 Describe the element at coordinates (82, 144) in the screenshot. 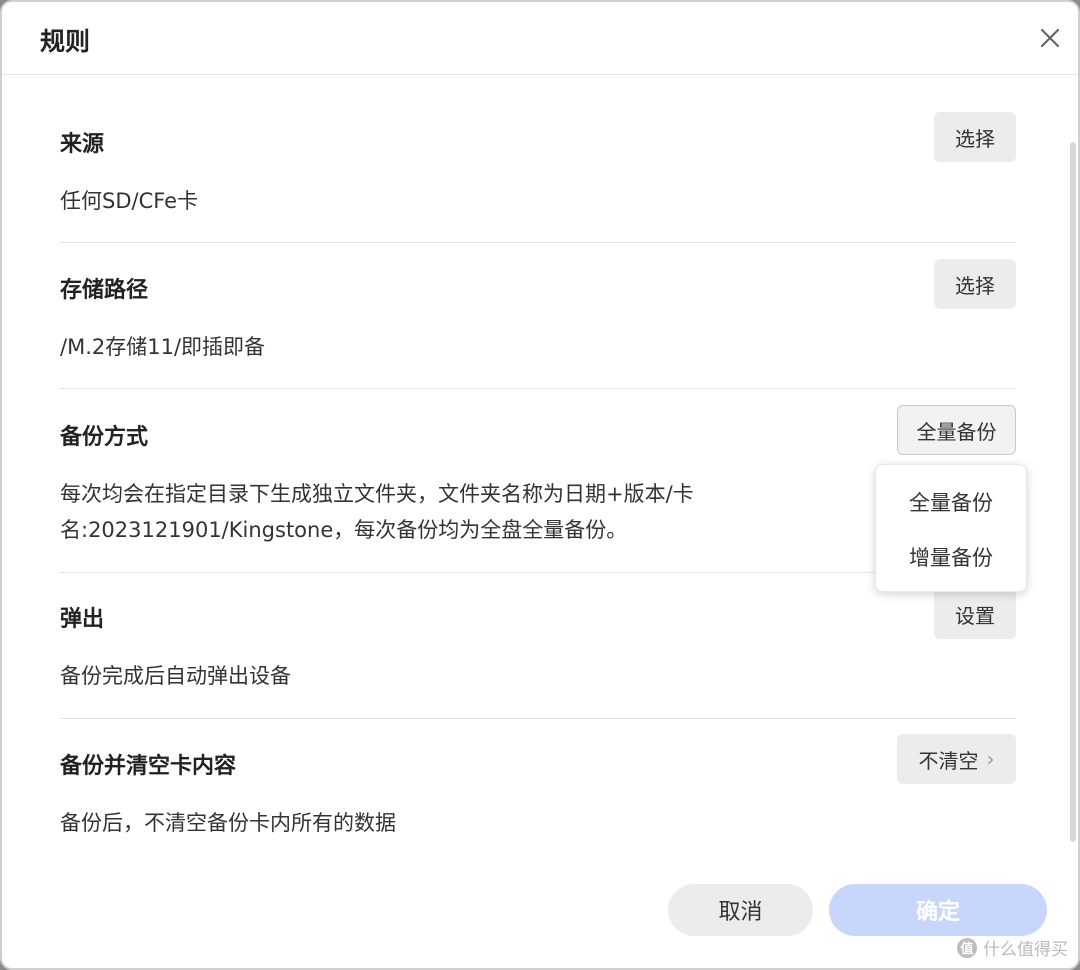

I see `source-label: 来源` at that location.